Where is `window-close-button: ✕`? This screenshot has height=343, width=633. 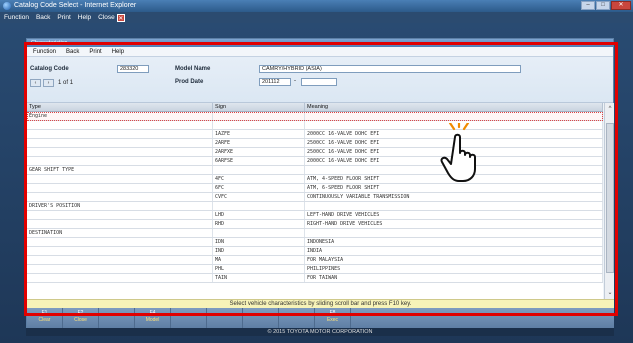
window-close-button: ✕ is located at coordinates (621, 5).